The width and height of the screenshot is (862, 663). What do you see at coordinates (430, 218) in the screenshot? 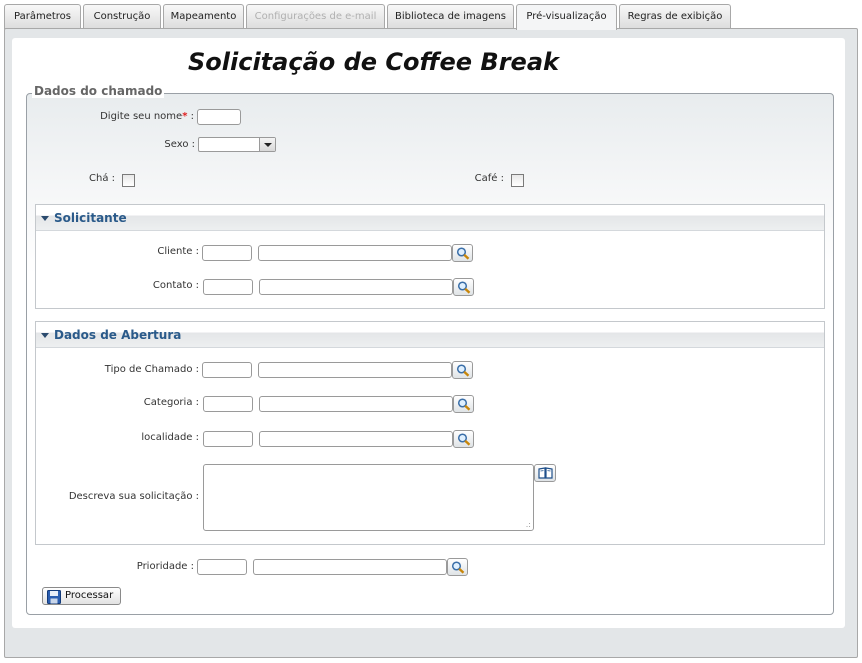
I see `panel-solicitante-header: Solicitante` at bounding box center [430, 218].